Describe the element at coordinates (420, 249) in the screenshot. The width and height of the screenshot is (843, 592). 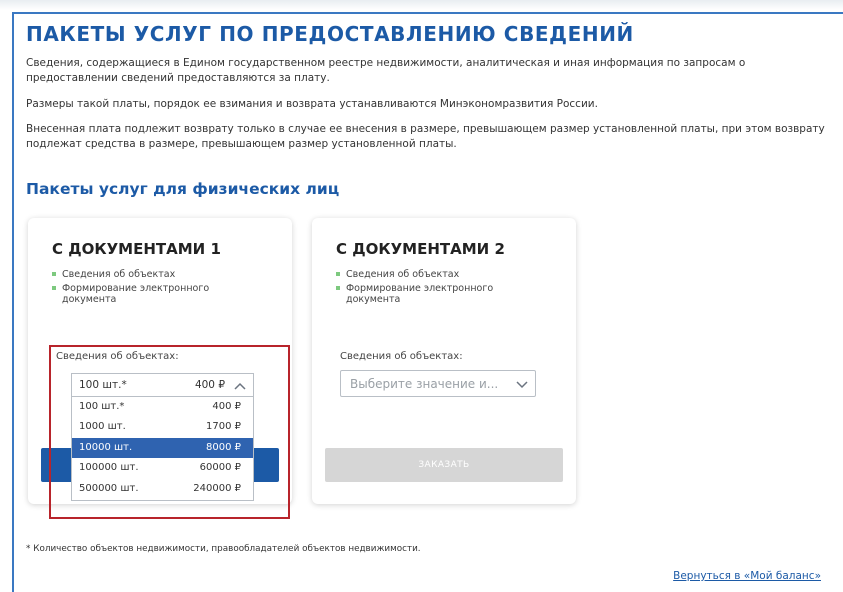
I see `card-title: С ДОКУМЕНТАМИ 2` at that location.